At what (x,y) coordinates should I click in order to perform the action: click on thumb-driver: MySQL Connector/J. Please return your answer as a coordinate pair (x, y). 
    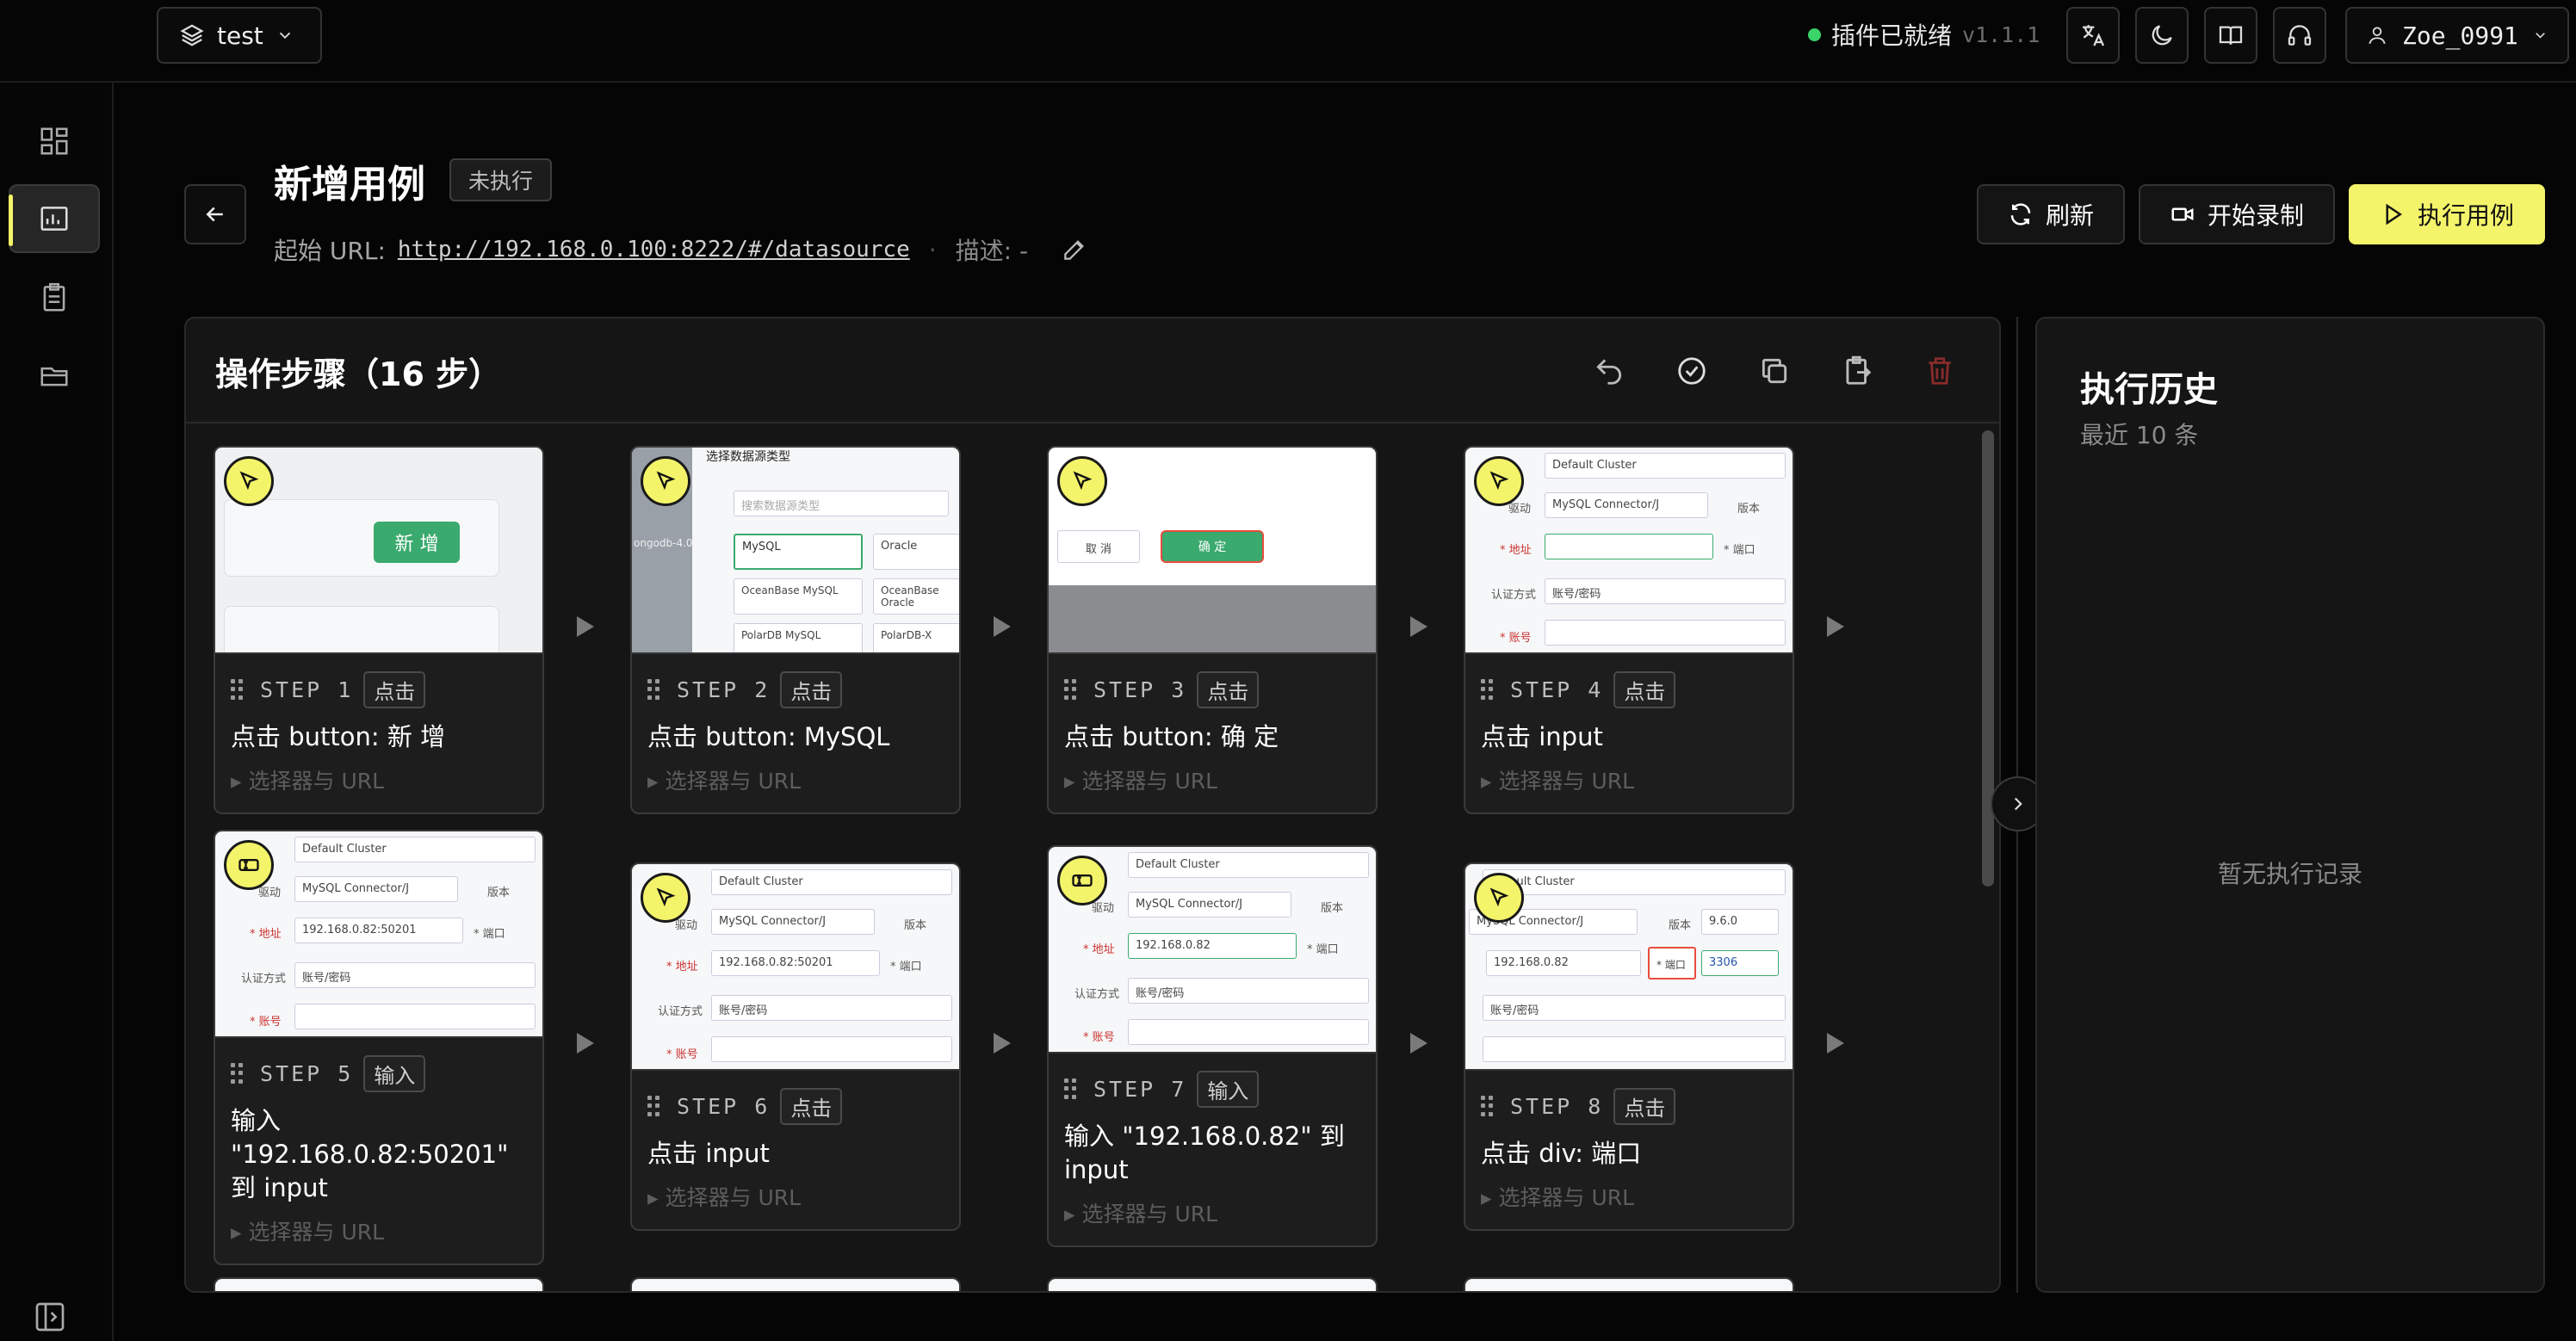
    Looking at the image, I should click on (376, 889).